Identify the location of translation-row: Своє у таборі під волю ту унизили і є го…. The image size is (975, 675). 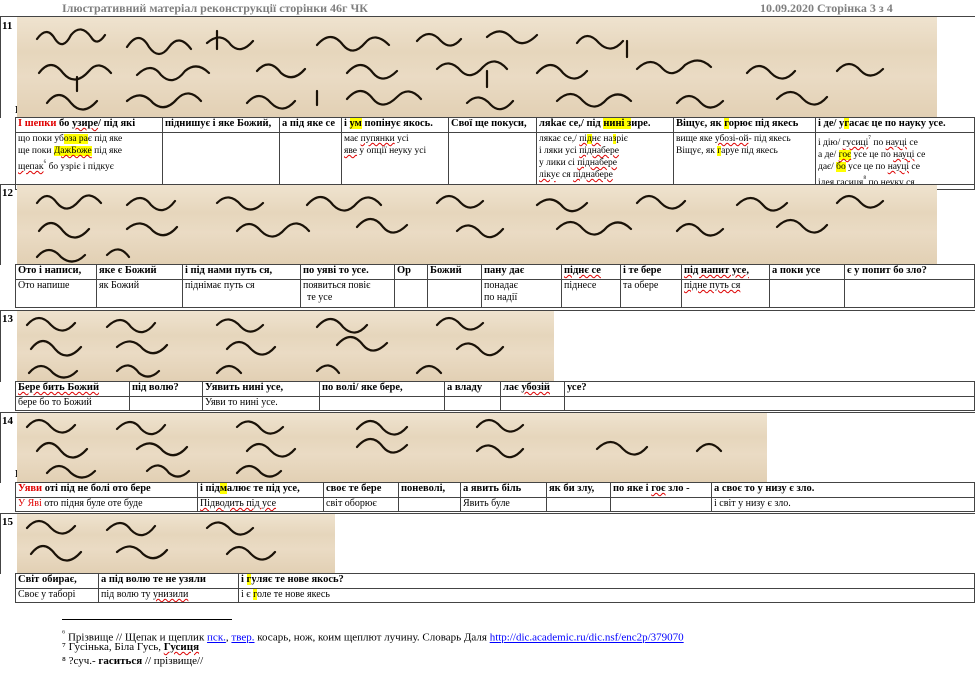
(495, 595).